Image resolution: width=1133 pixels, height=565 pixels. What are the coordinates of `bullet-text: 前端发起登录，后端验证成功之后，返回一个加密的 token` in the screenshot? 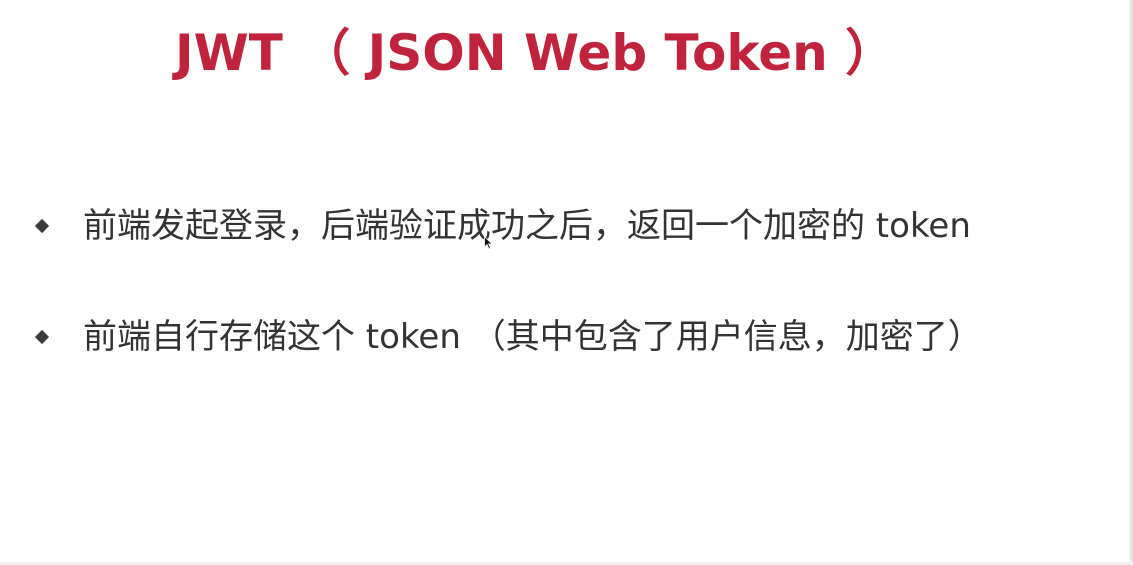 It's located at (527, 226).